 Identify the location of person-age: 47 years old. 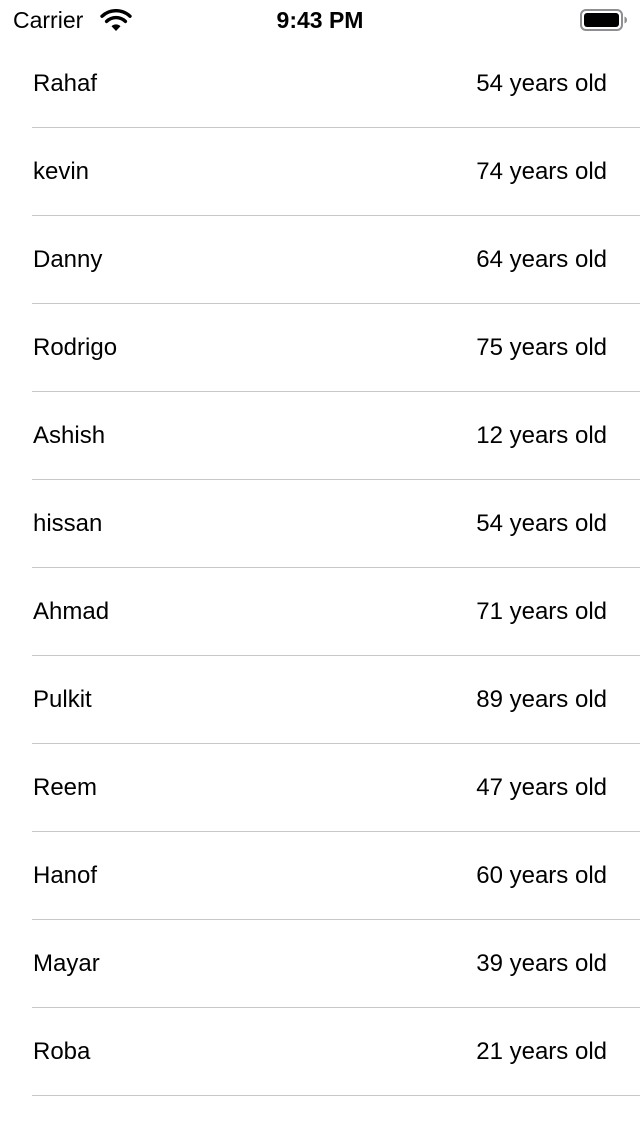
(541, 787).